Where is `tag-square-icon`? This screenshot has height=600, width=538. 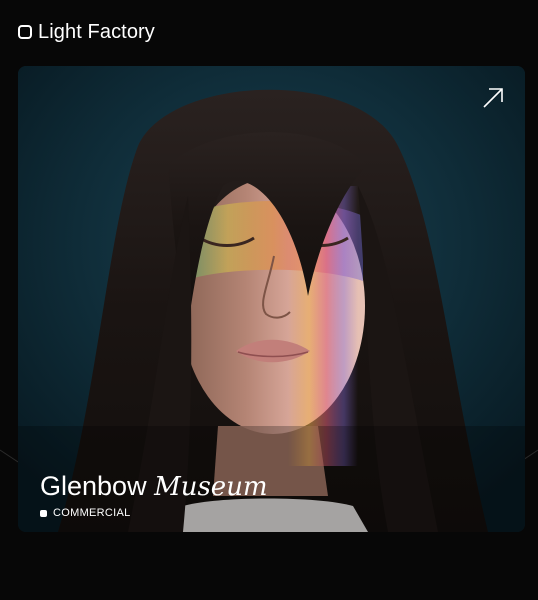 tag-square-icon is located at coordinates (43, 513).